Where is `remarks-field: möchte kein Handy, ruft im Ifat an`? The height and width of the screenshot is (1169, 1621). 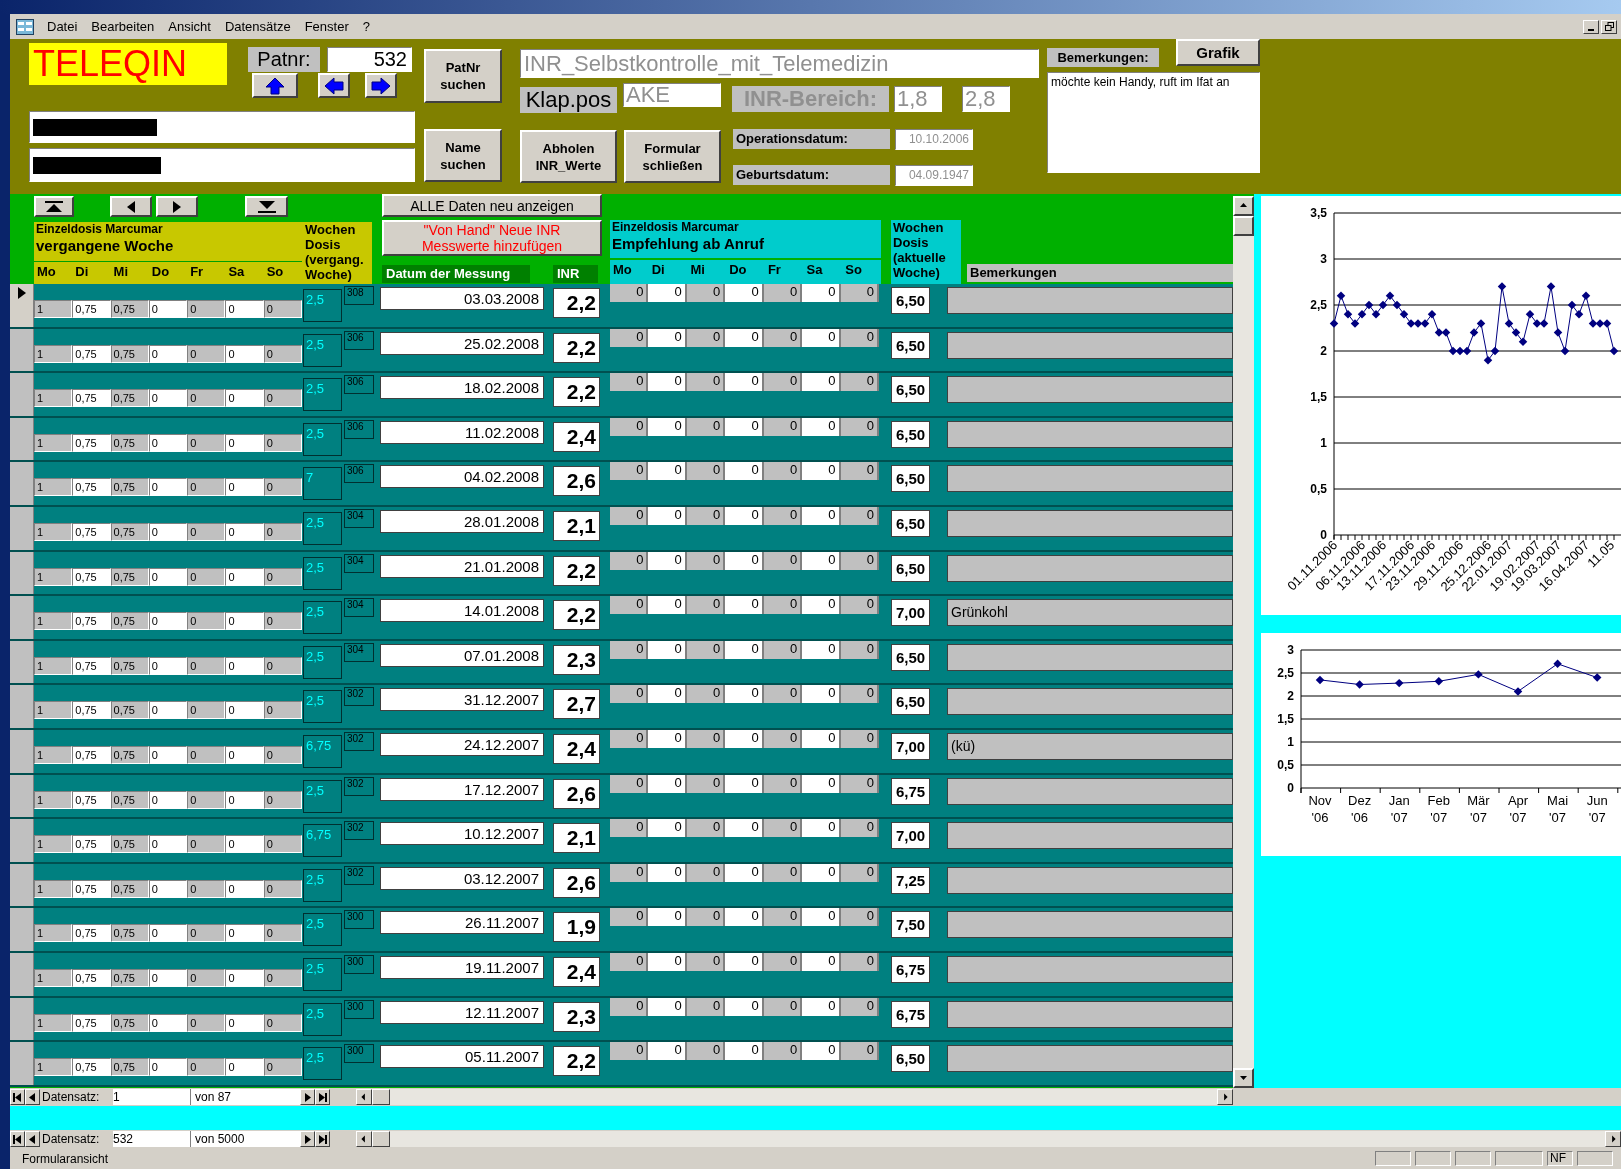 remarks-field: möchte kein Handy, ruft im Ifat an is located at coordinates (1153, 122).